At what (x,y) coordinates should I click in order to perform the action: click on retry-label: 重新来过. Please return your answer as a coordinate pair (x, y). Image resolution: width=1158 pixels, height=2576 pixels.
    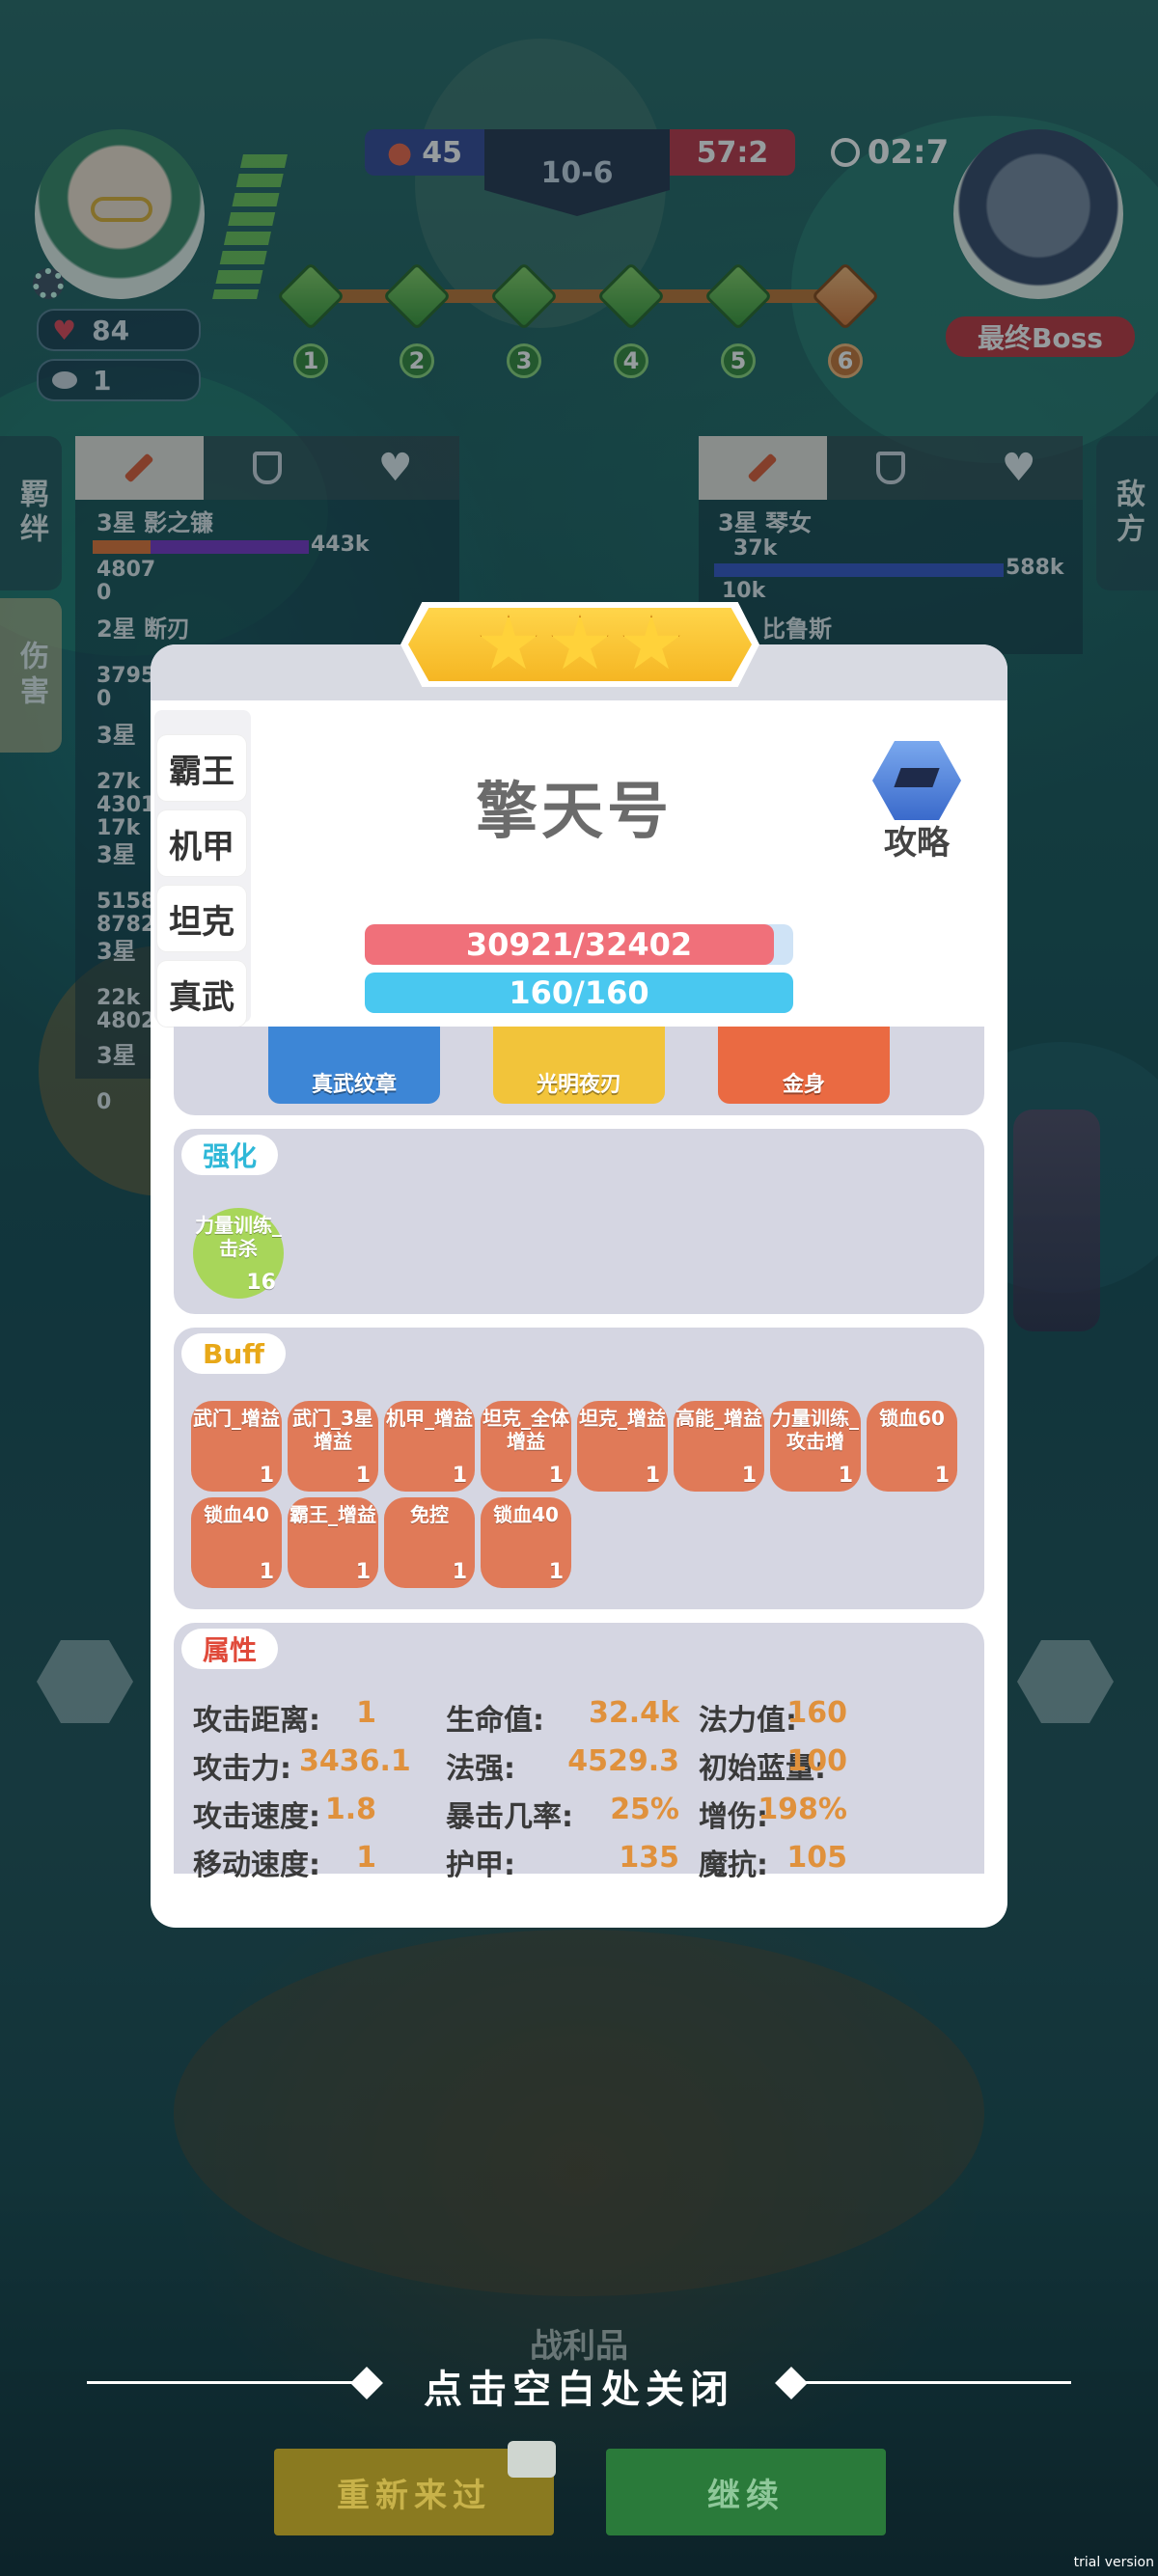
    Looking at the image, I should click on (414, 2495).